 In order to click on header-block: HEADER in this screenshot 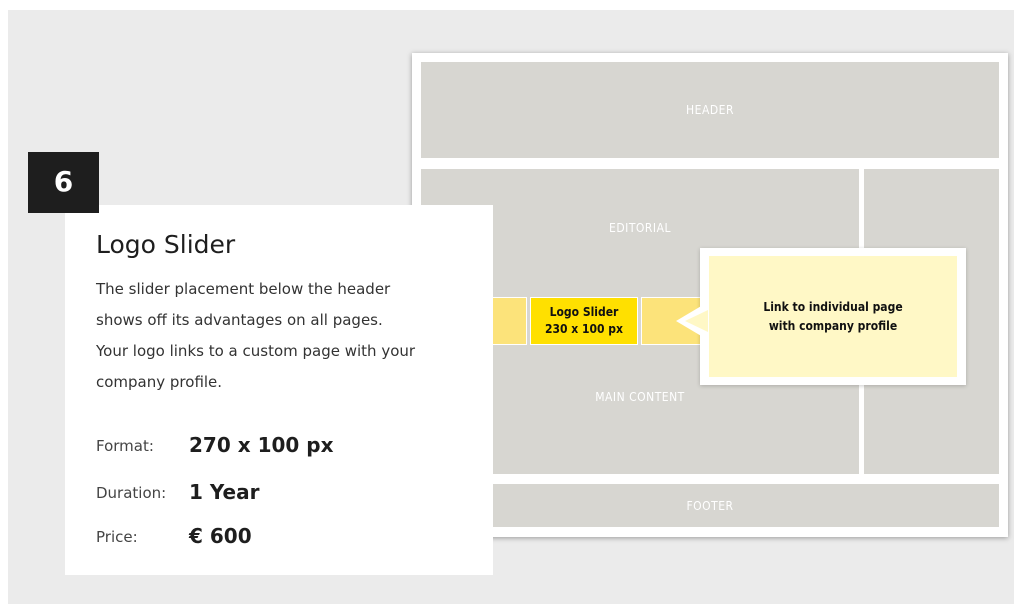, I will do `click(710, 110)`.